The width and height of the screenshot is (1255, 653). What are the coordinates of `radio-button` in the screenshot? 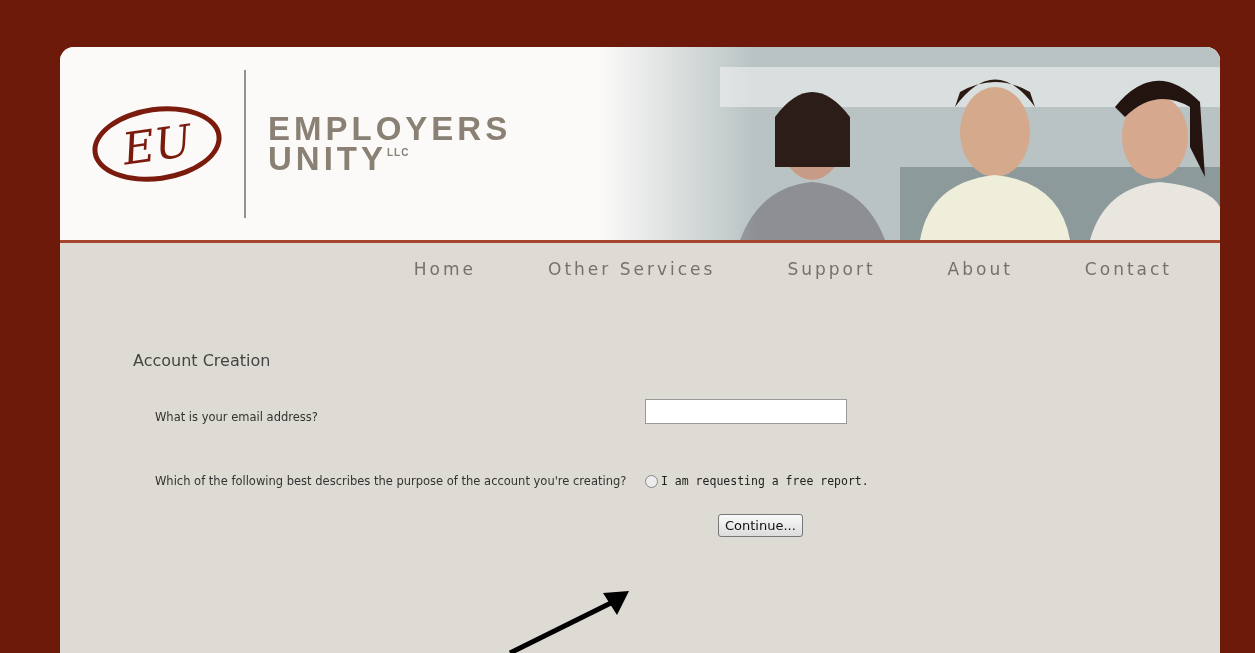 It's located at (651, 481).